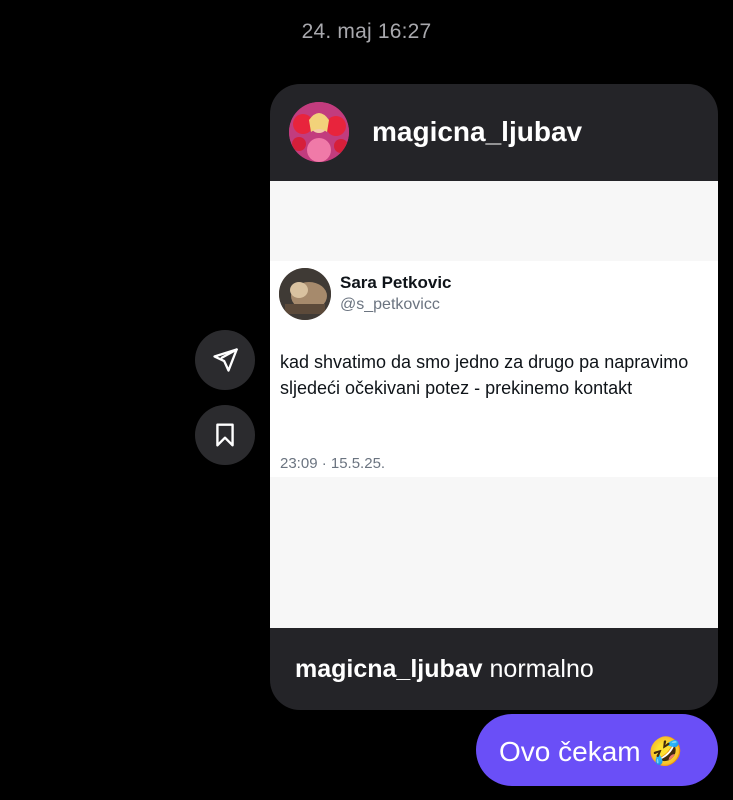 This screenshot has height=800, width=733. What do you see at coordinates (390, 304) in the screenshot?
I see `tweet-author-handle: @s_petkovicc` at bounding box center [390, 304].